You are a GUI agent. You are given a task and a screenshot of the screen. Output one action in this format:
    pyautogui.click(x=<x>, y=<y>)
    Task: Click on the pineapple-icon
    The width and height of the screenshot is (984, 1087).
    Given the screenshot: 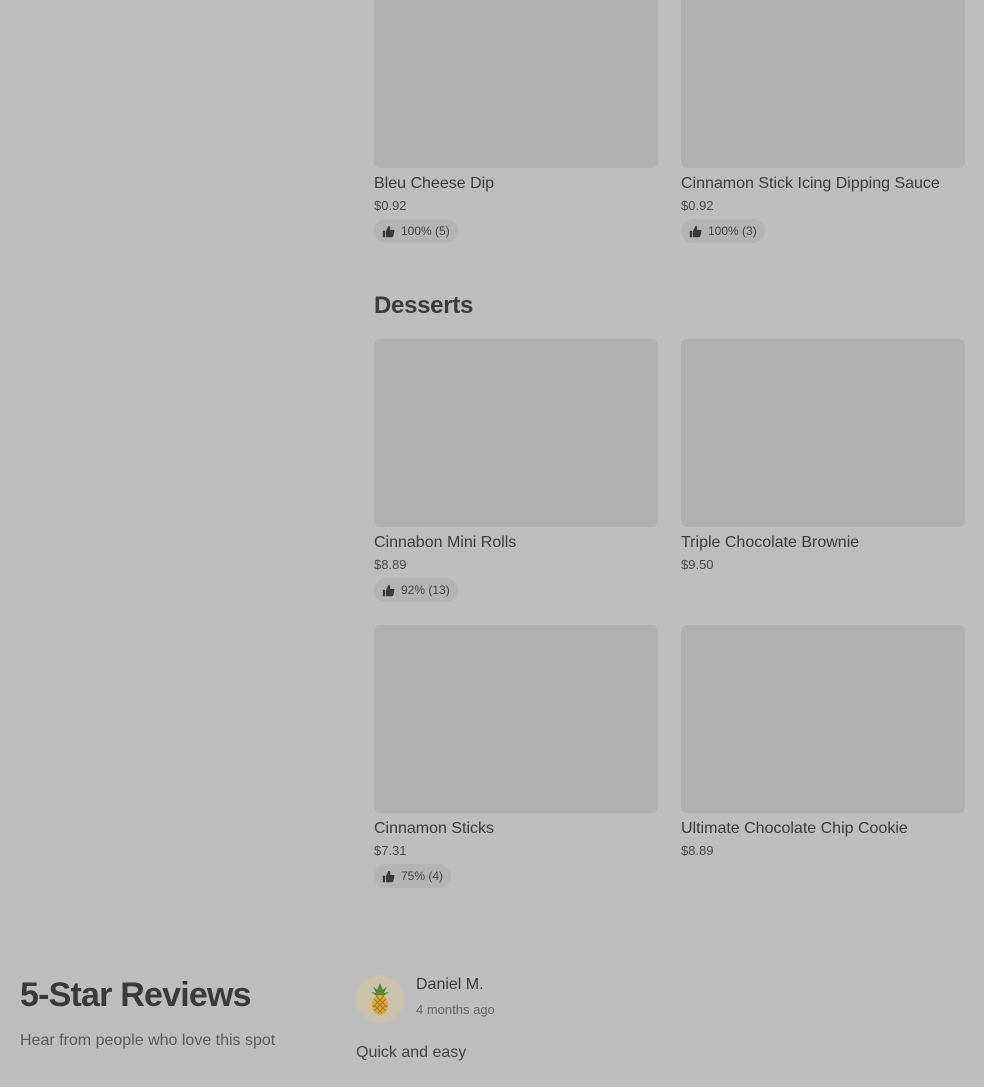 What is the action you would take?
    pyautogui.click(x=380, y=999)
    